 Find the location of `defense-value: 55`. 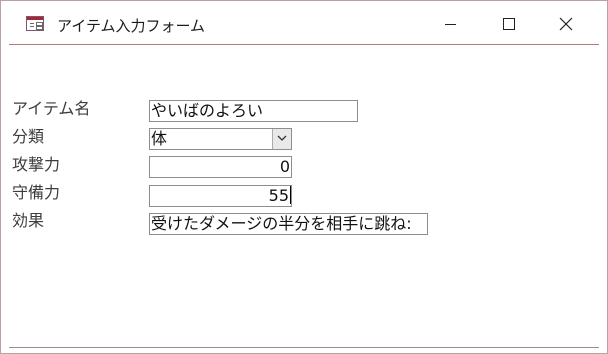

defense-value: 55 is located at coordinates (278, 195).